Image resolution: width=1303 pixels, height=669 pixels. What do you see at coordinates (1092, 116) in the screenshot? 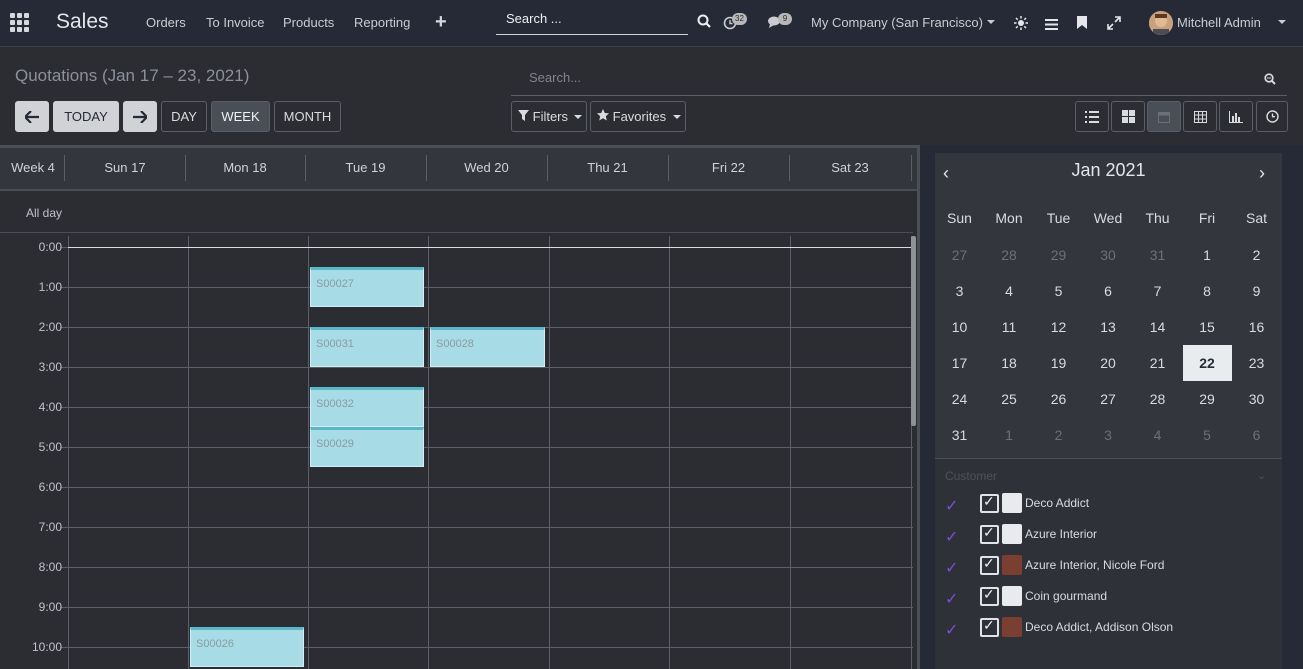
I see `list-view-button` at bounding box center [1092, 116].